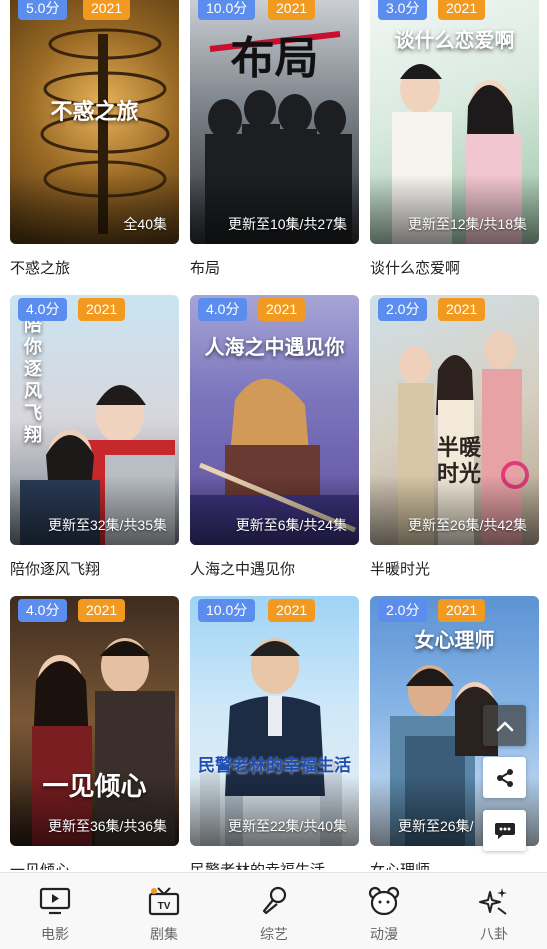 This screenshot has height=949, width=547. I want to click on poster: 人海之中遇见你 4.0分 2021 更新至6集/共24集, so click(274, 420).